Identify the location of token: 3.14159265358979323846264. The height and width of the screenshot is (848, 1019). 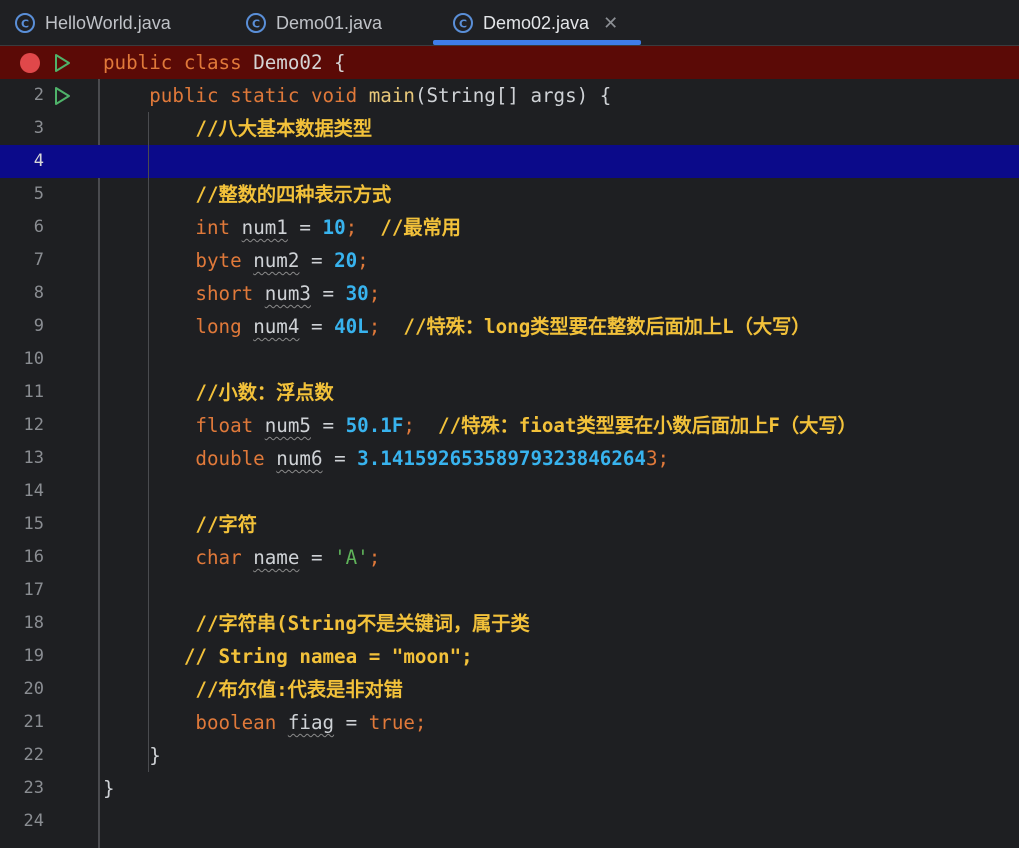
(501, 458).